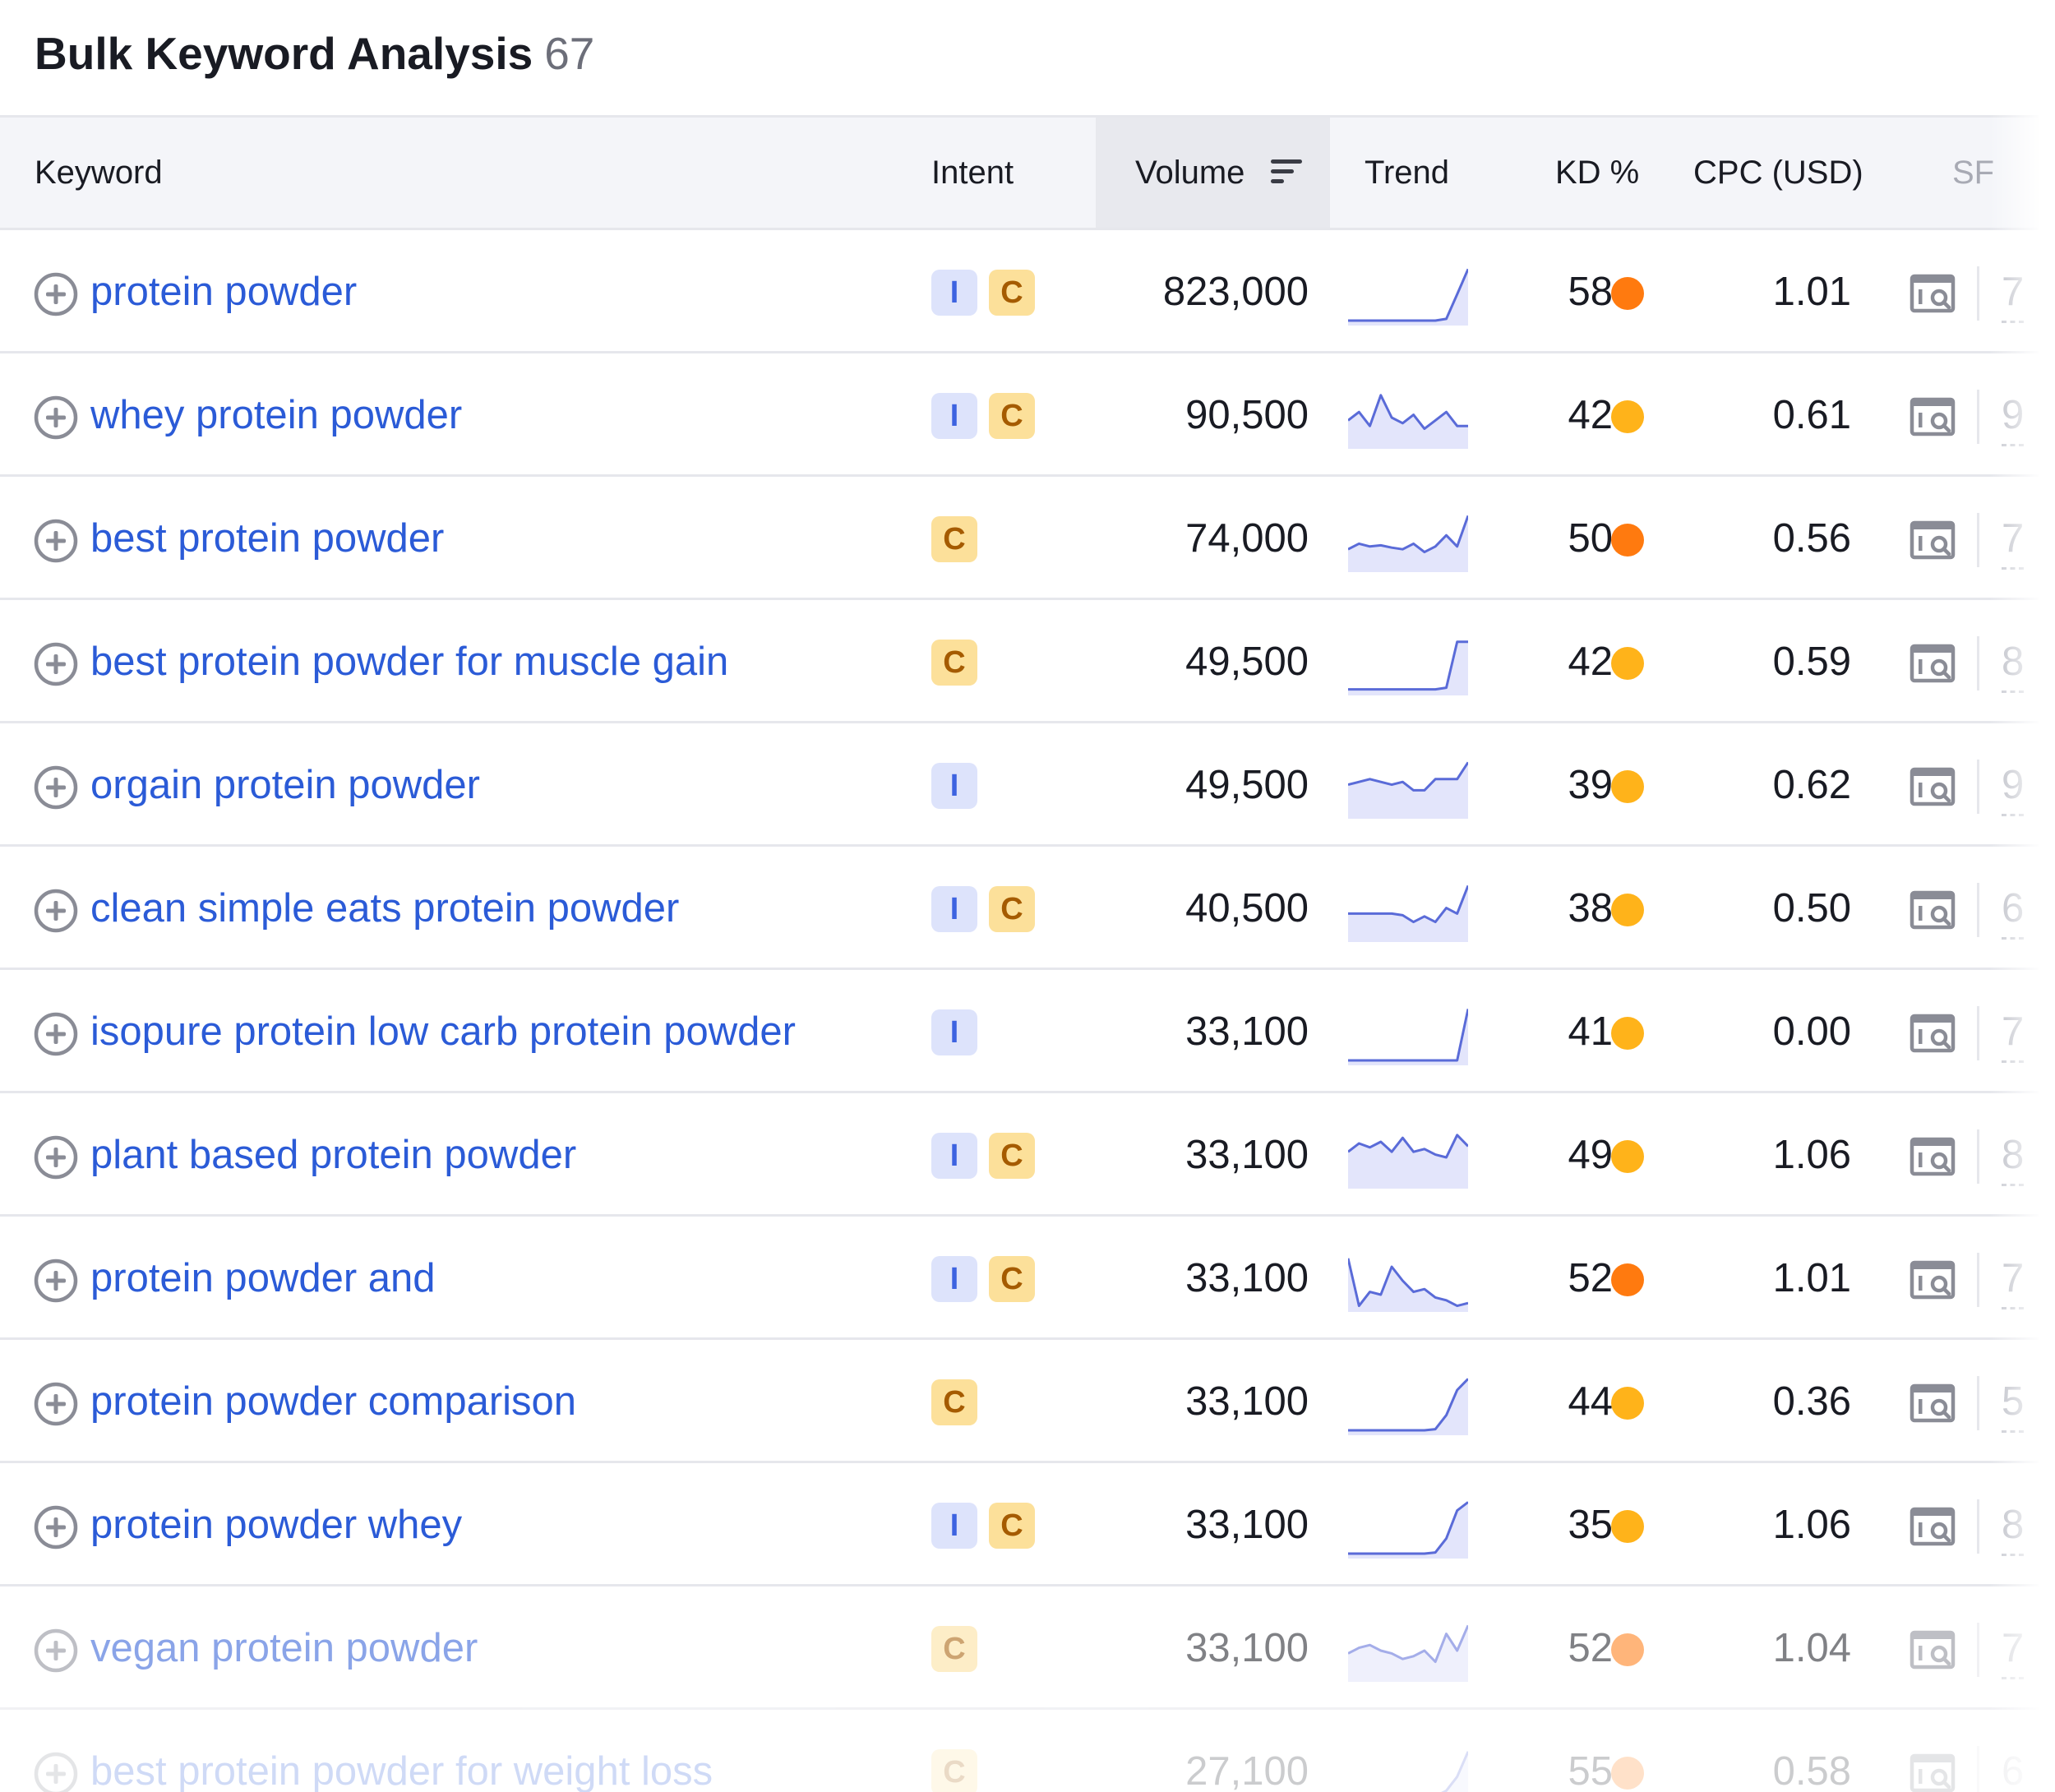 Image resolution: width=2055 pixels, height=1792 pixels. Describe the element at coordinates (973, 173) in the screenshot. I see `column-header-intent: Intent` at that location.